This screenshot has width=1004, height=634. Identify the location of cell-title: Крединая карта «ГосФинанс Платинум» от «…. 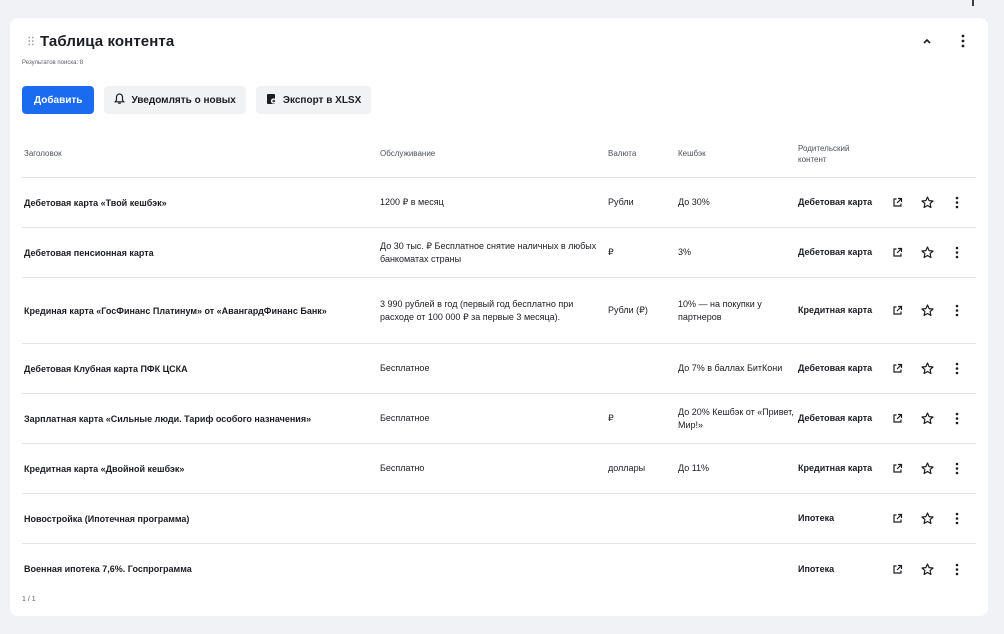
(201, 311).